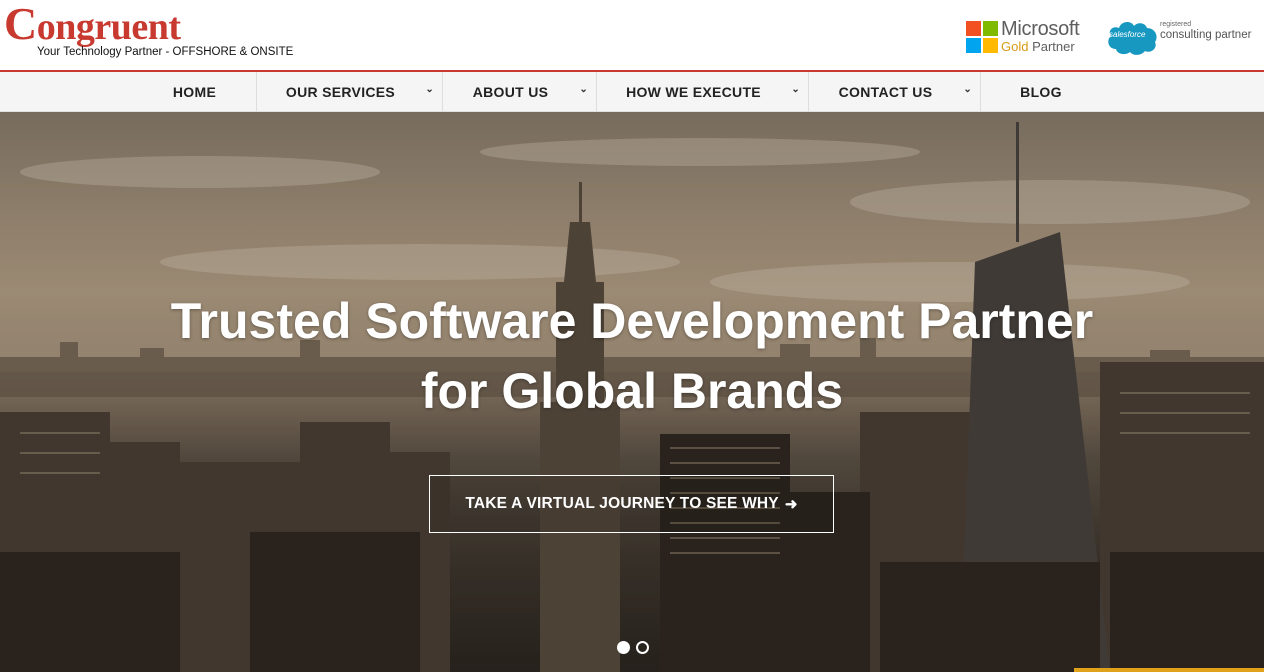 This screenshot has width=1264, height=672. I want to click on cta-label: TAKE A VIRTUAL JOURNEY TO SEE WHY, so click(622, 503).